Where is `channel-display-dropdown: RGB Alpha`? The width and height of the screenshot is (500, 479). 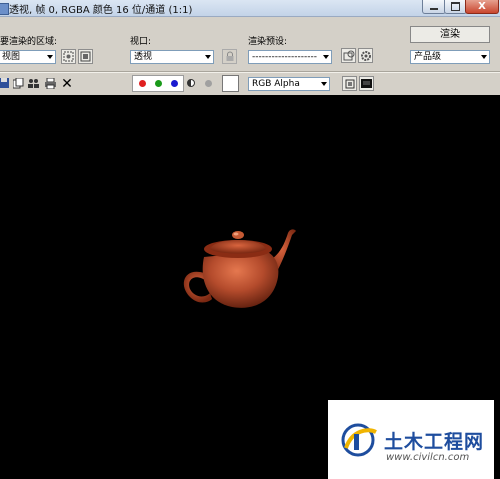 channel-display-dropdown: RGB Alpha is located at coordinates (289, 84).